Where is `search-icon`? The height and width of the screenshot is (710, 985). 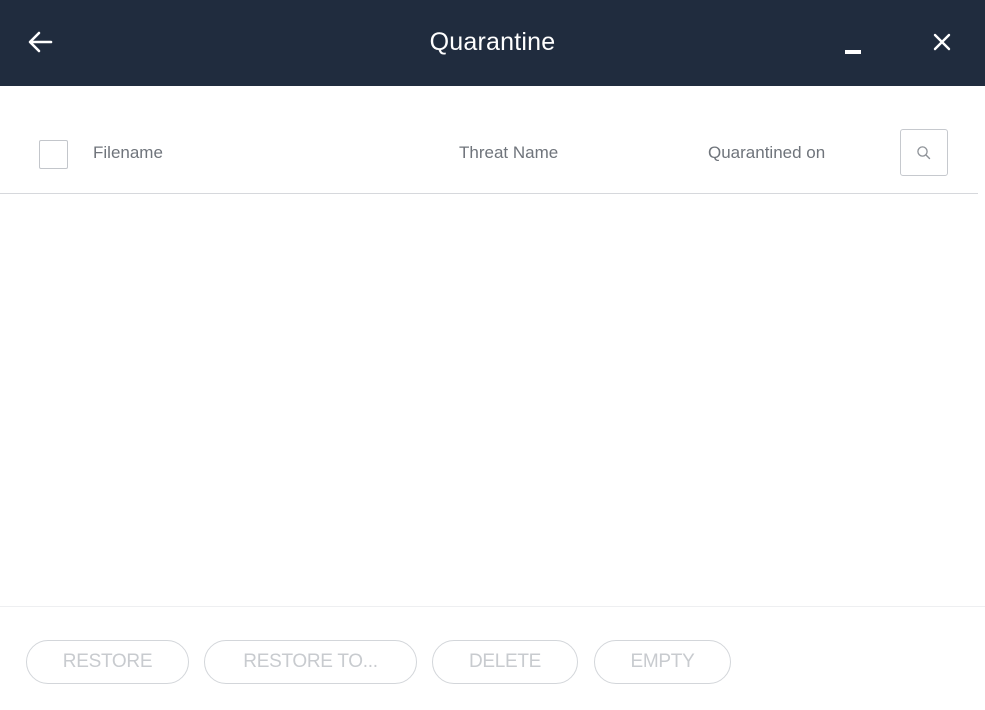 search-icon is located at coordinates (924, 152).